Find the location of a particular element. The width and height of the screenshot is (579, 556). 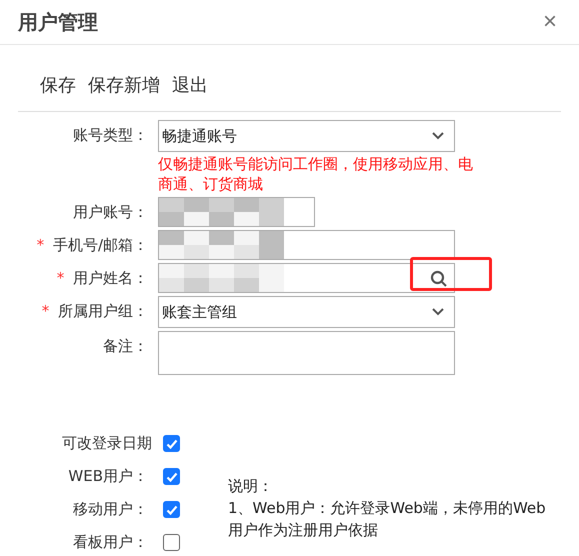

option-label: 可改登录日期 is located at coordinates (106, 443).